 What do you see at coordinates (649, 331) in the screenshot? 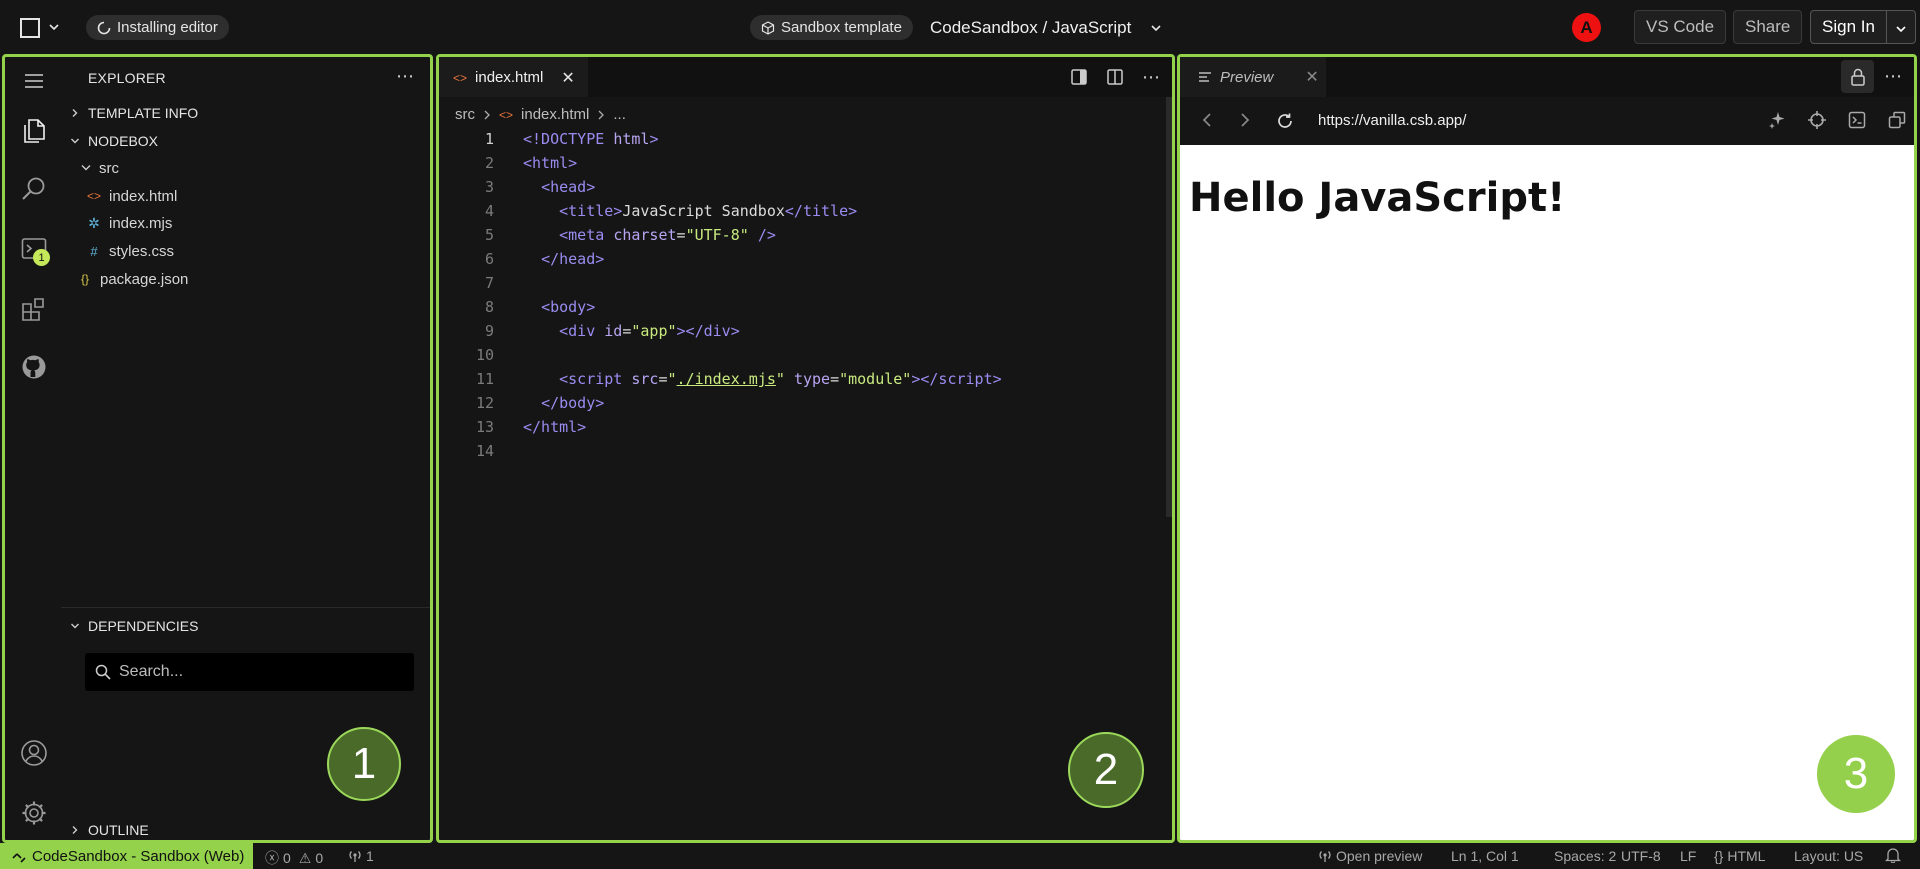
I see `code-line: <div id="app"></div>` at bounding box center [649, 331].